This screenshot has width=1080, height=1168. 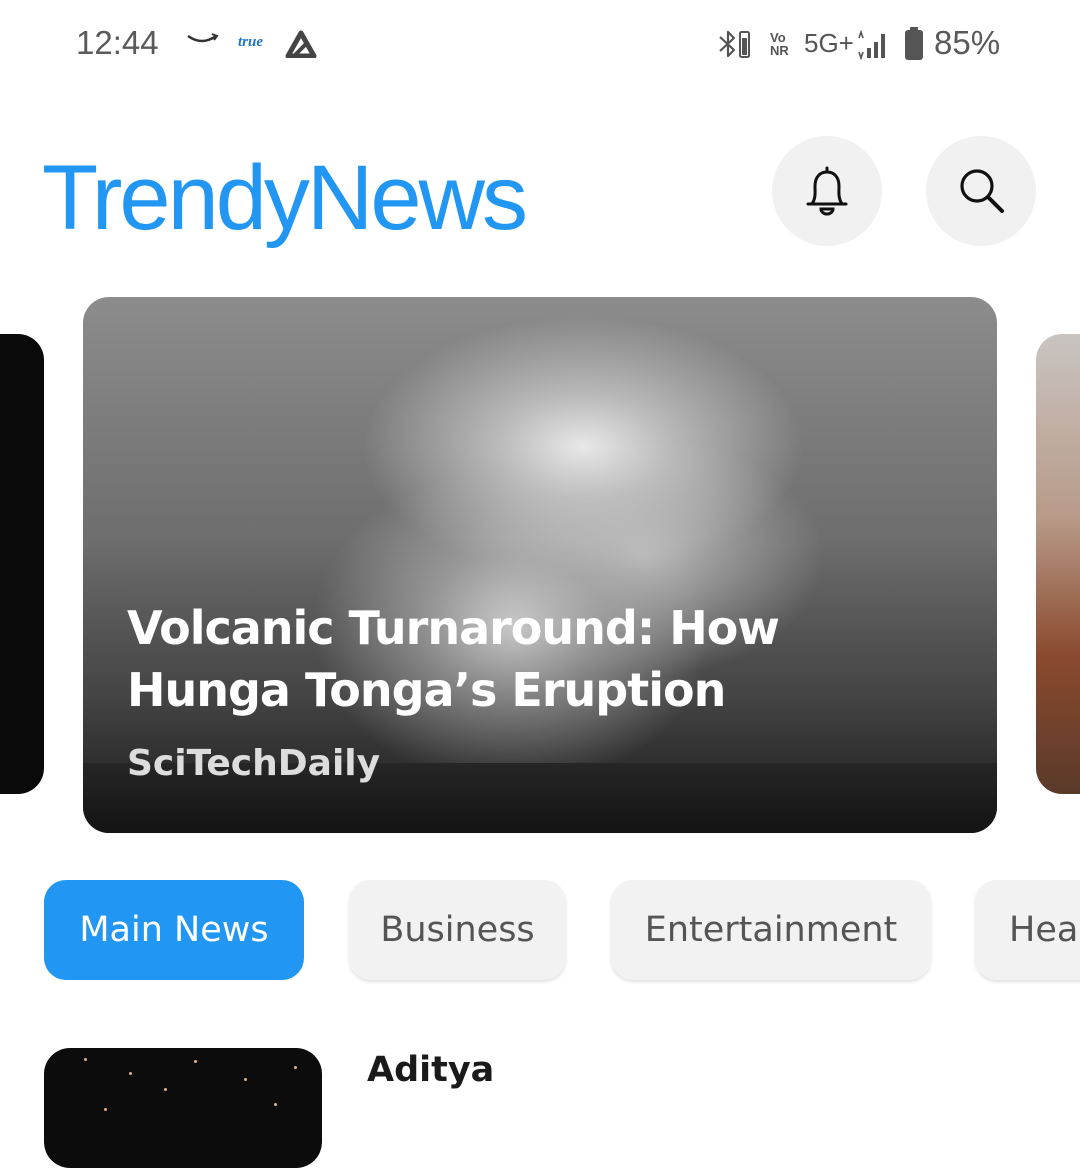 I want to click on vonr-icon: Vo NR, so click(x=779, y=44).